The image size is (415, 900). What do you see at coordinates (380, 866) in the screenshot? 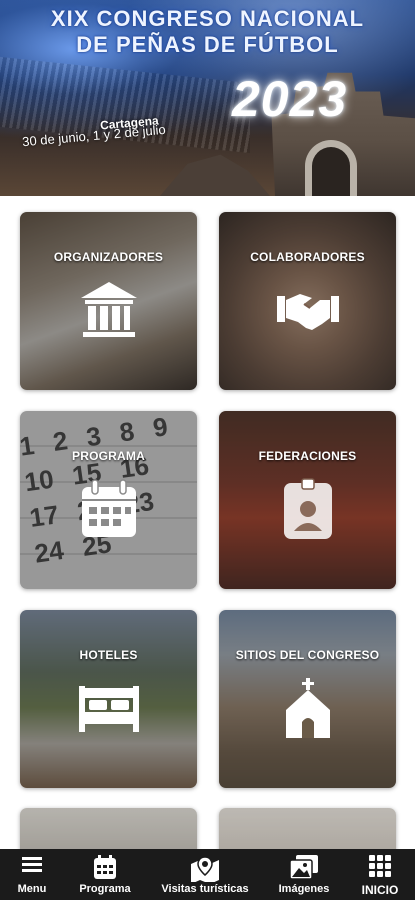
I see `grid-icon` at bounding box center [380, 866].